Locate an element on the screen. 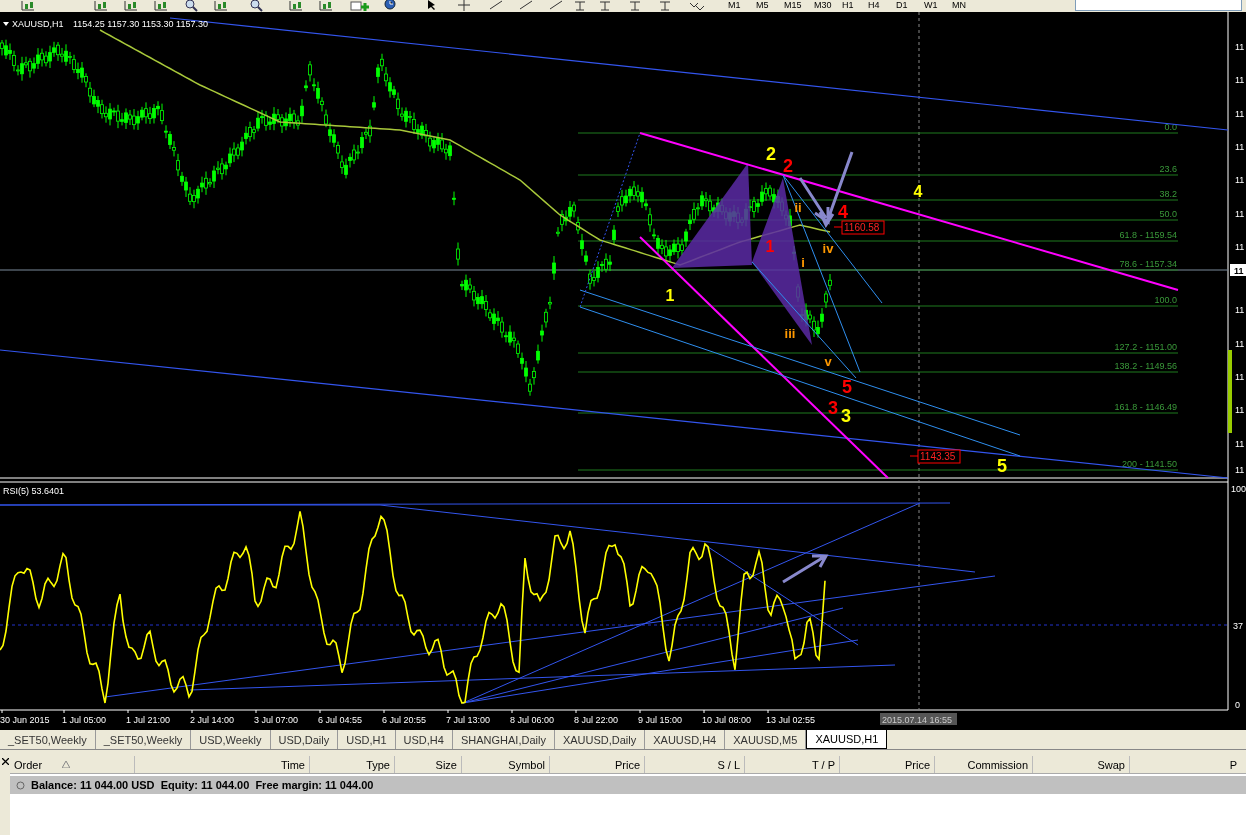 Image resolution: width=1246 pixels, height=835 pixels. timeframe-button: MN is located at coordinates (959, 5).